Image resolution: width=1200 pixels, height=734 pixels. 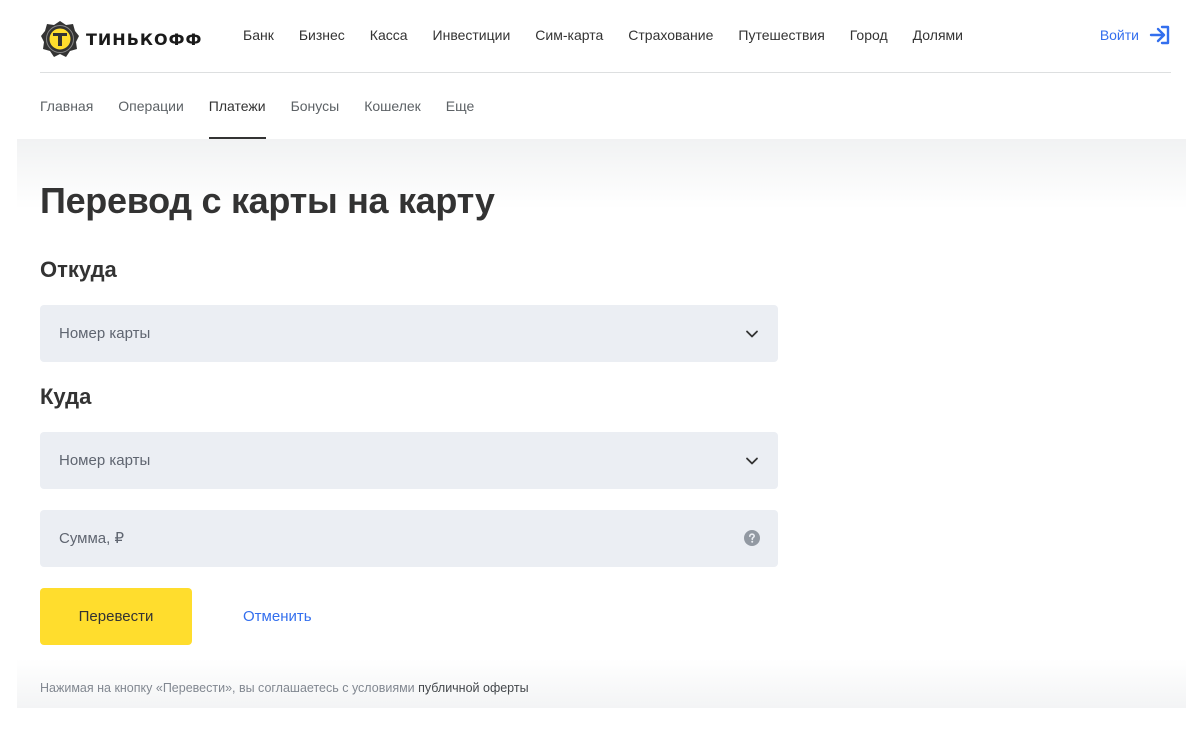 I want to click on nav-business: Бизнес, so click(x=322, y=37).